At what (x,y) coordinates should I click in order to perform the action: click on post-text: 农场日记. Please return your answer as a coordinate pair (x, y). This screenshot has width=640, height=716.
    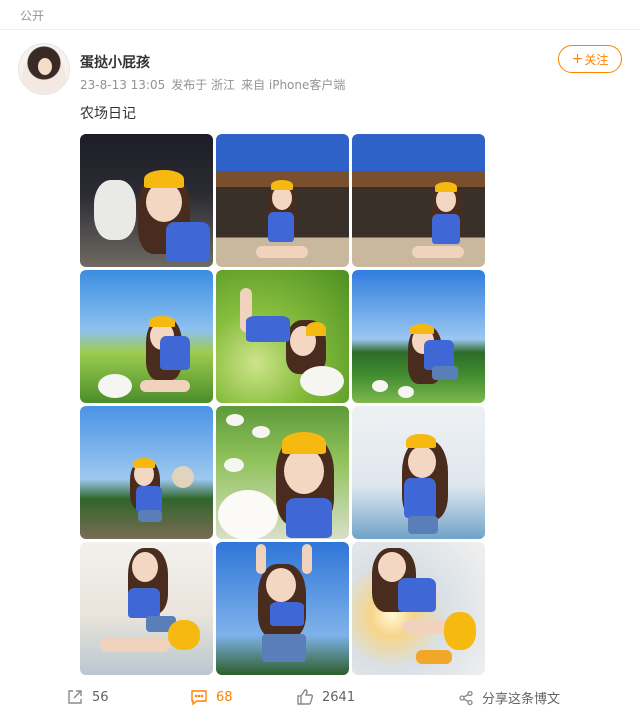
    Looking at the image, I should click on (108, 114).